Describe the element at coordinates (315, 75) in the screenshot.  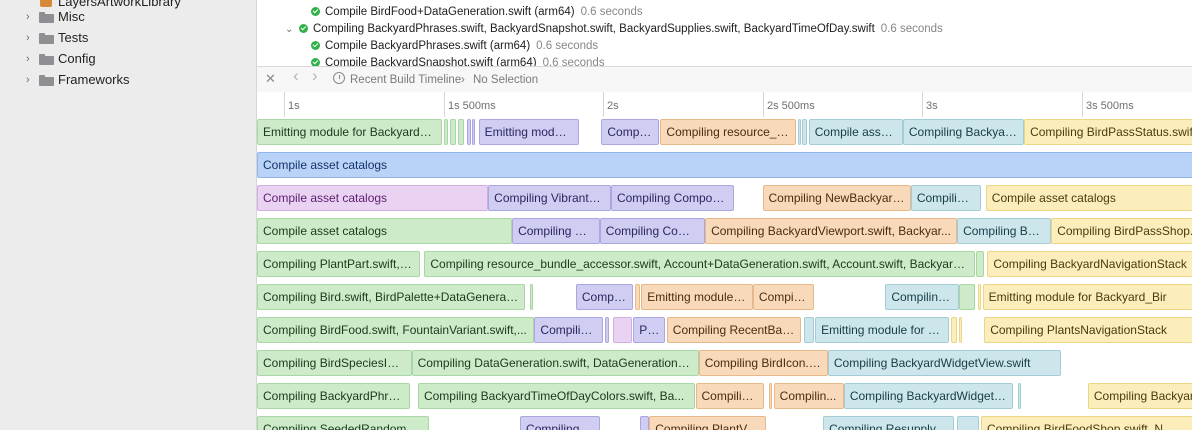
I see `forward-chevron-icon: ›` at that location.